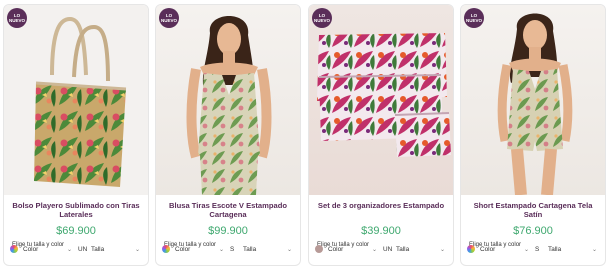 The image size is (610, 270). What do you see at coordinates (228, 231) in the screenshot?
I see `product-price: $99.900` at bounding box center [228, 231].